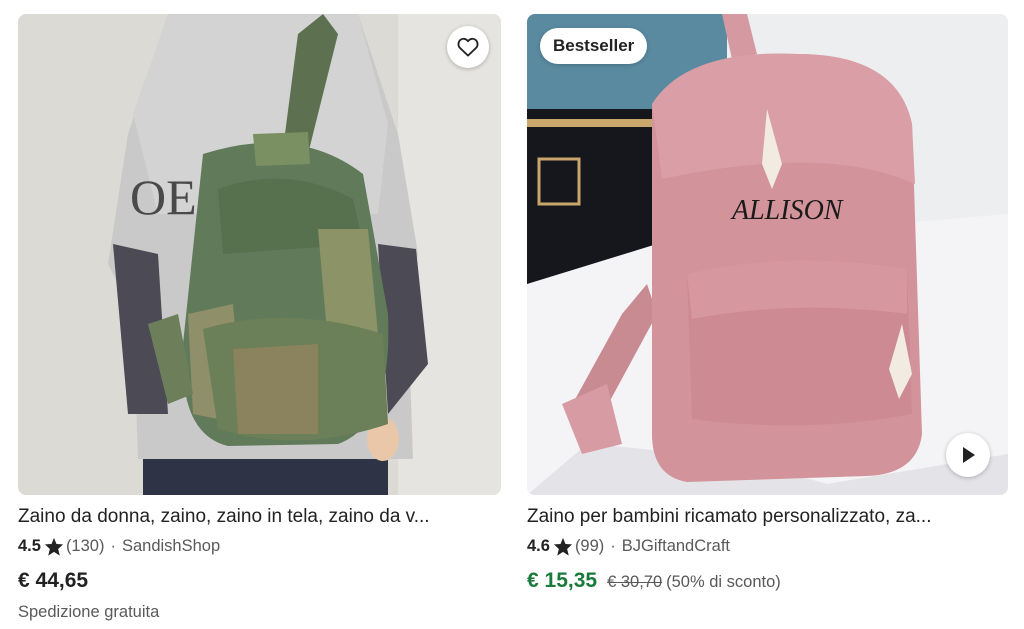 The image size is (1024, 629). What do you see at coordinates (723, 582) in the screenshot?
I see `discount-label: (50% di sconto)` at bounding box center [723, 582].